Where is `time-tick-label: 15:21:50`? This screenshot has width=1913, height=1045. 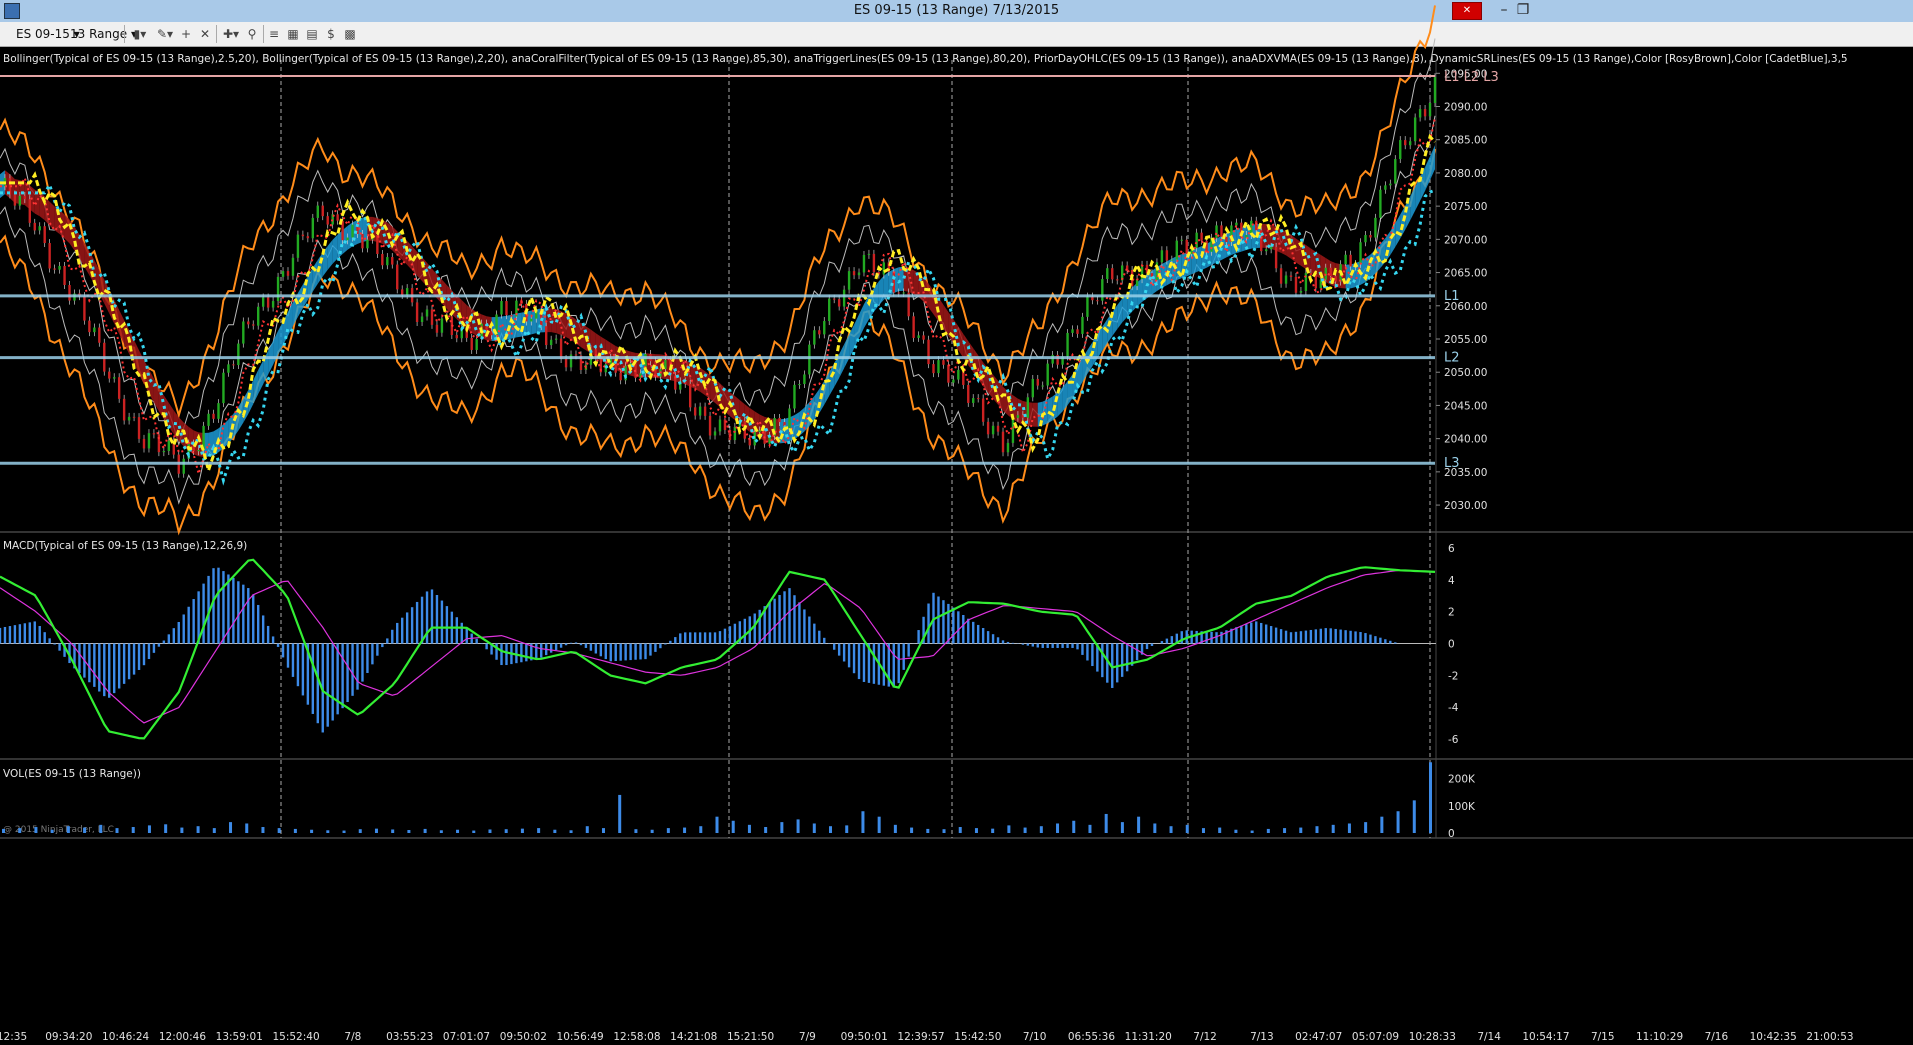
time-tick-label: 15:21:50 is located at coordinates (750, 1037).